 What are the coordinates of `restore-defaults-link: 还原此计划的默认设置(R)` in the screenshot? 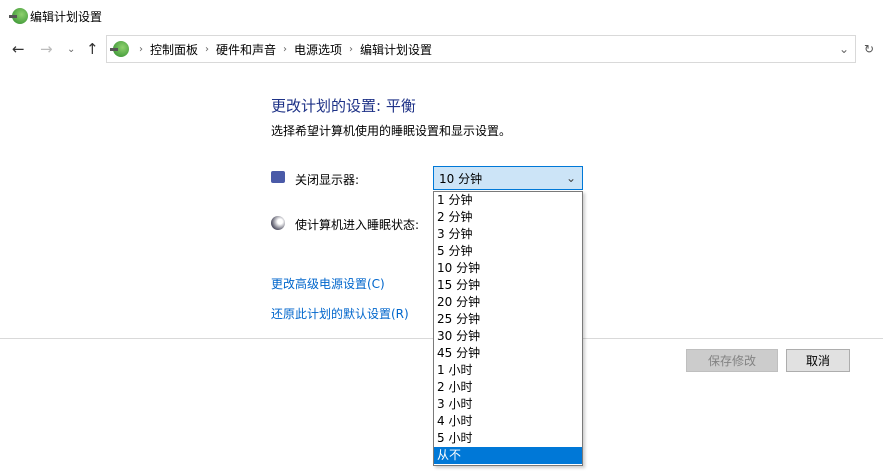 It's located at (340, 313).